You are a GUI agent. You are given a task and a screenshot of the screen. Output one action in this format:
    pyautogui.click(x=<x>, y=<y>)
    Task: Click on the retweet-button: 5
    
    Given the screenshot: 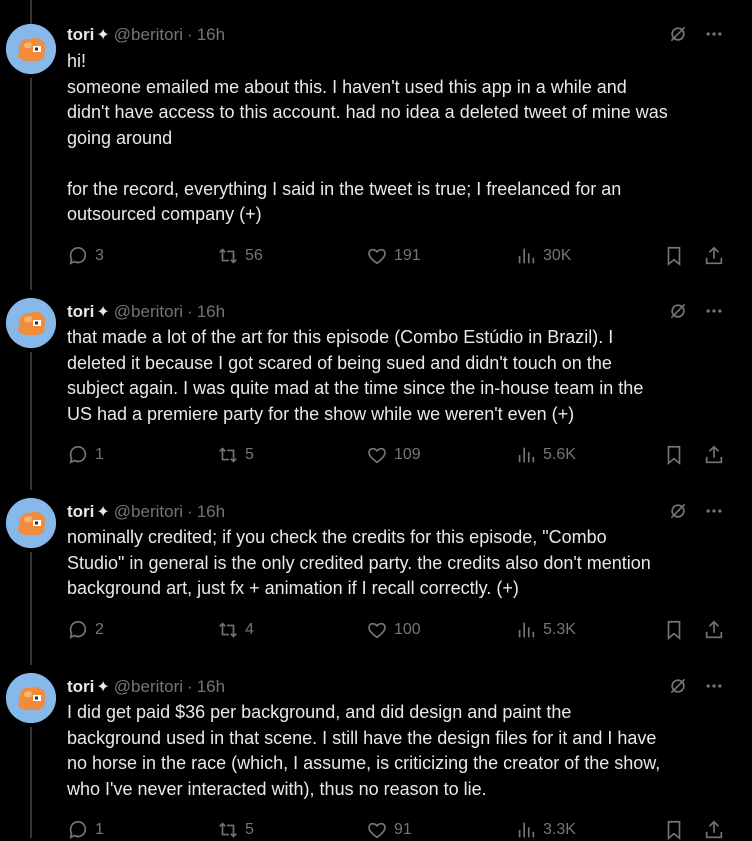 What is the action you would take?
    pyautogui.click(x=235, y=455)
    